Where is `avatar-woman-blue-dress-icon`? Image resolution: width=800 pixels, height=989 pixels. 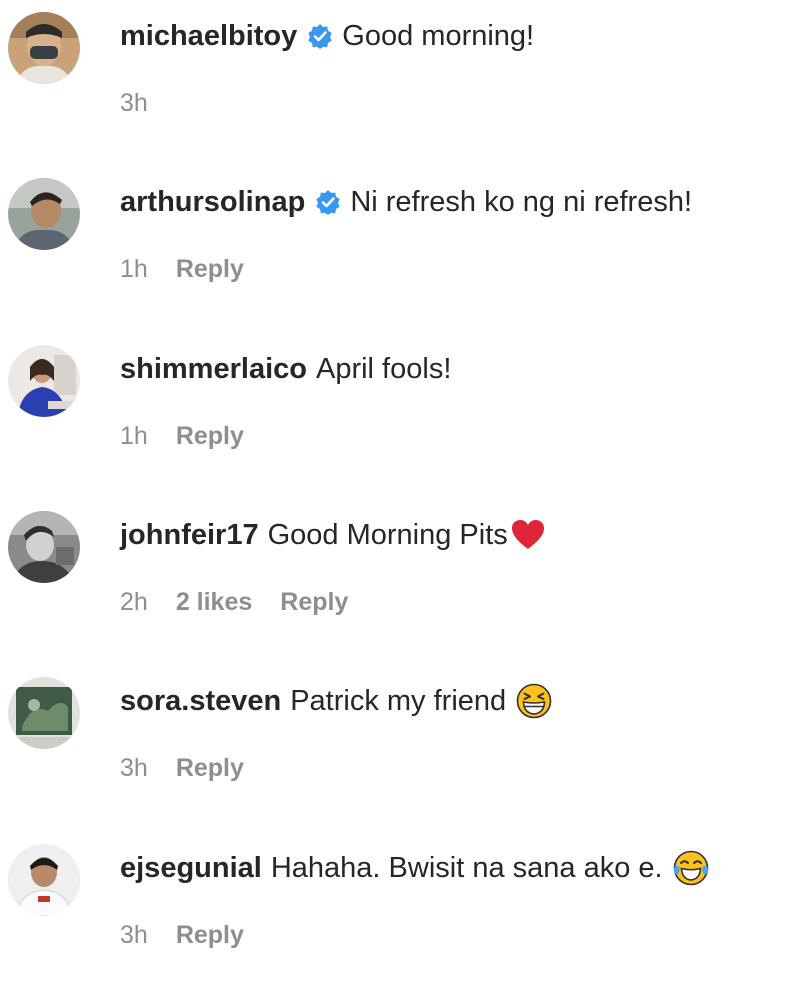
avatar-woman-blue-dress-icon is located at coordinates (44, 381).